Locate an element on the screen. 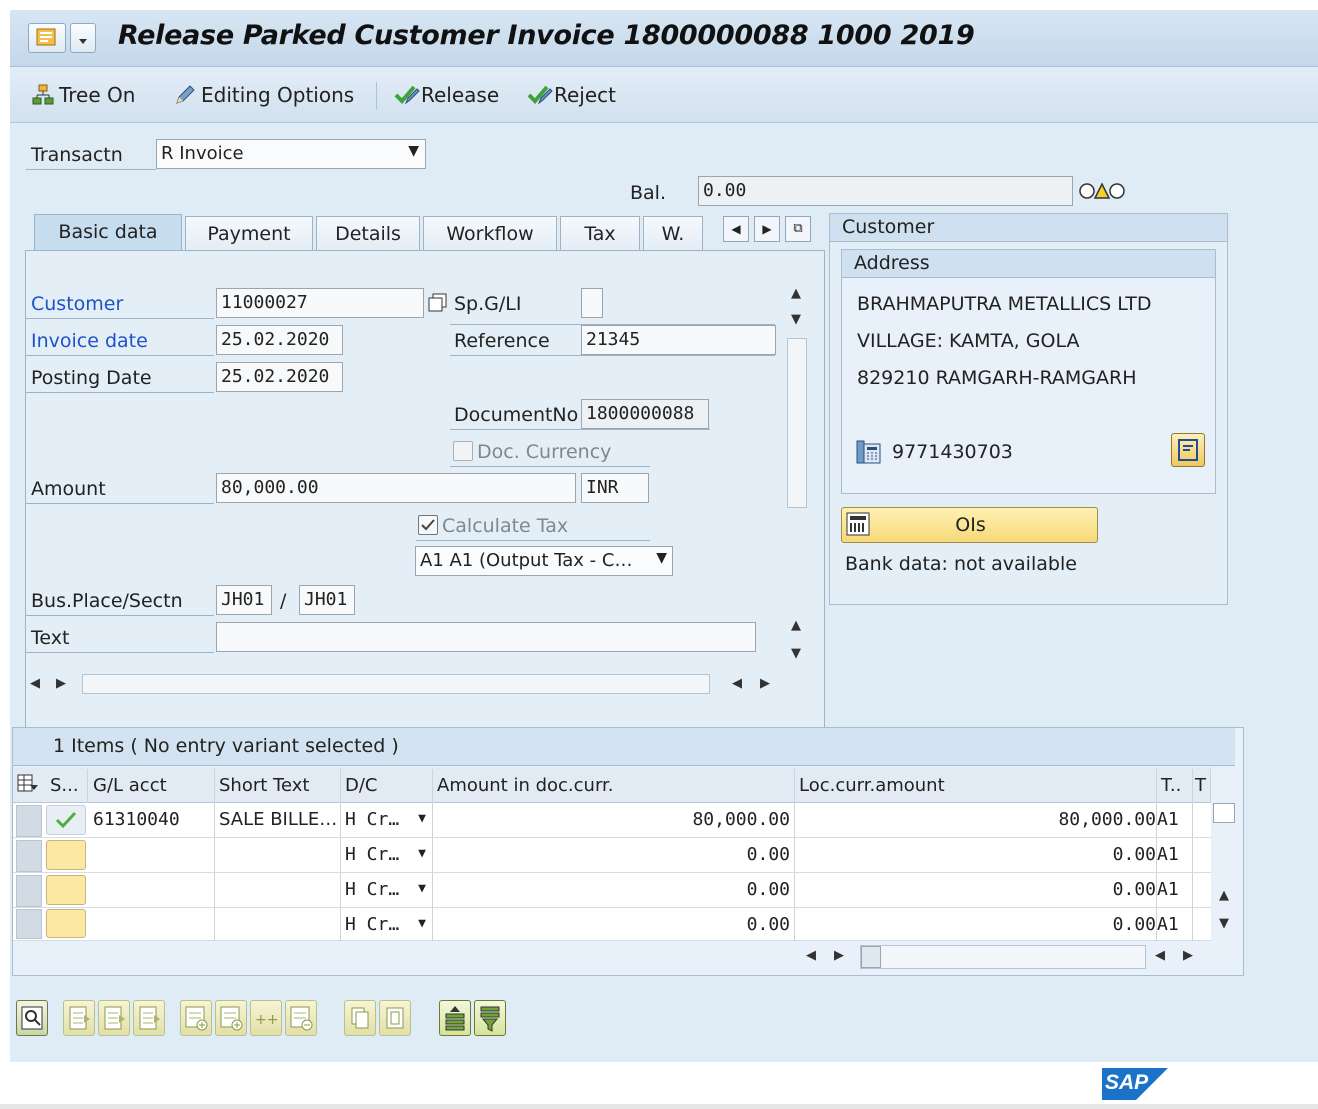 Image resolution: width=1318 pixels, height=1109 pixels. doc-currency-checkbox is located at coordinates (463, 451).